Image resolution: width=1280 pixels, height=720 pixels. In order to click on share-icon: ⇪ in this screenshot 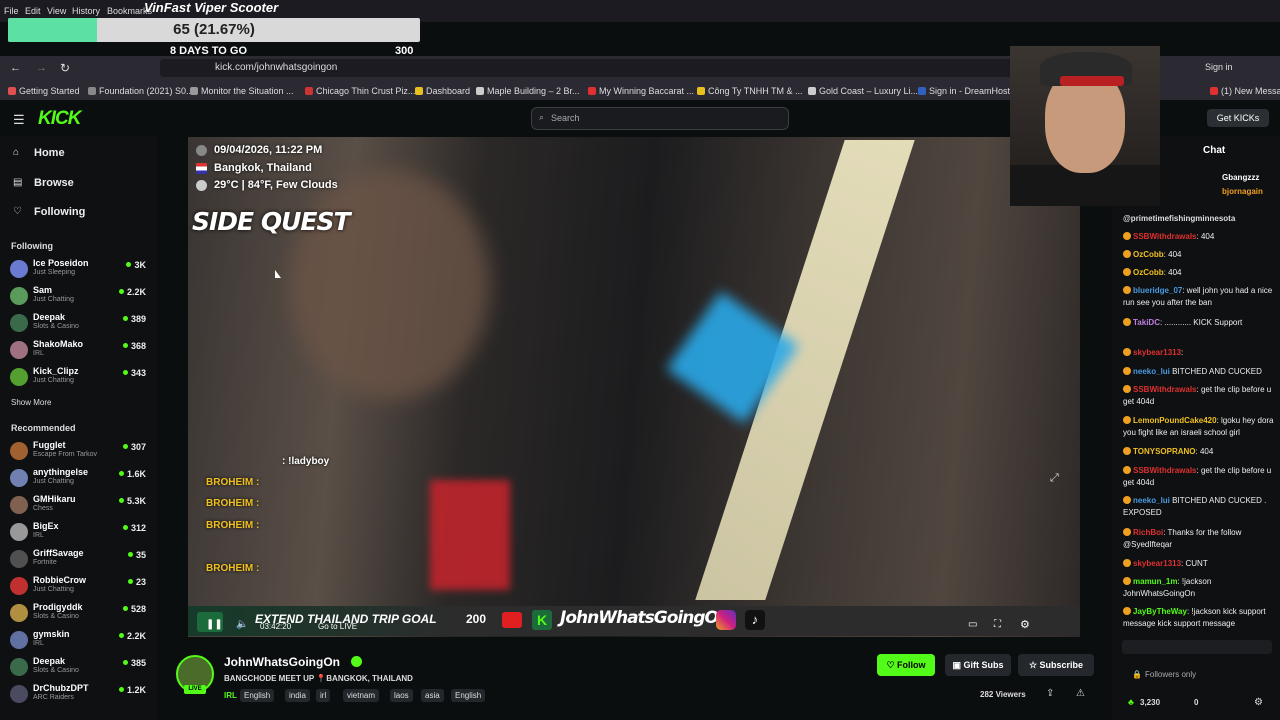, I will do `click(1050, 693)`.